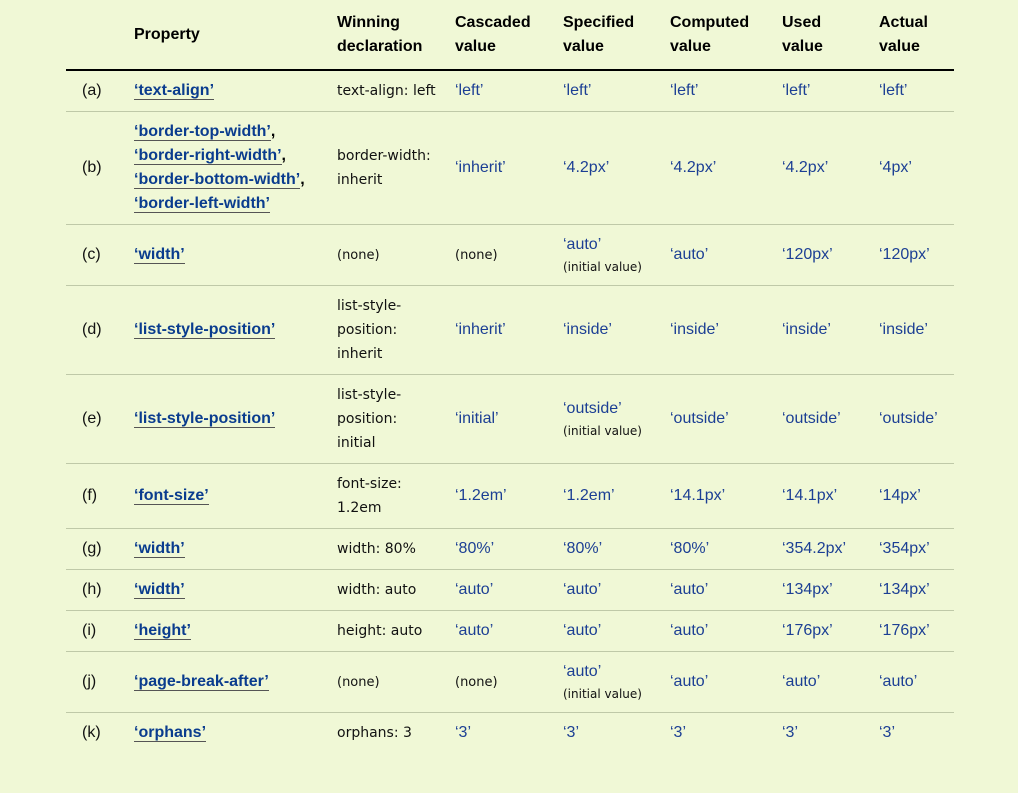 The image size is (1018, 793). I want to click on used-value: ‘134px’, so click(814, 590).